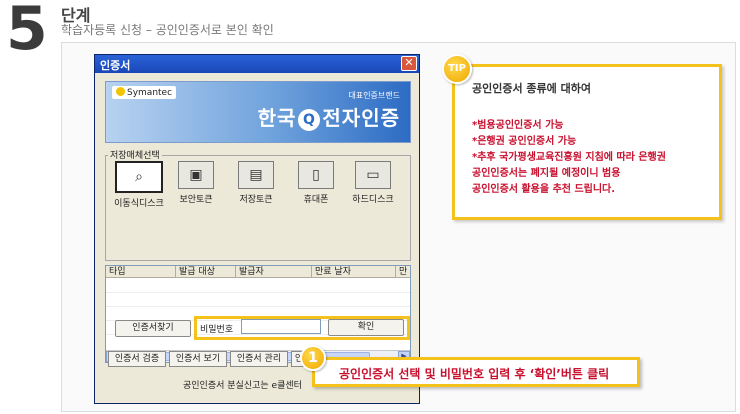 The image size is (740, 414). Describe the element at coordinates (135, 154) in the screenshot. I see `storage-media-label: 저장매체선택` at that location.